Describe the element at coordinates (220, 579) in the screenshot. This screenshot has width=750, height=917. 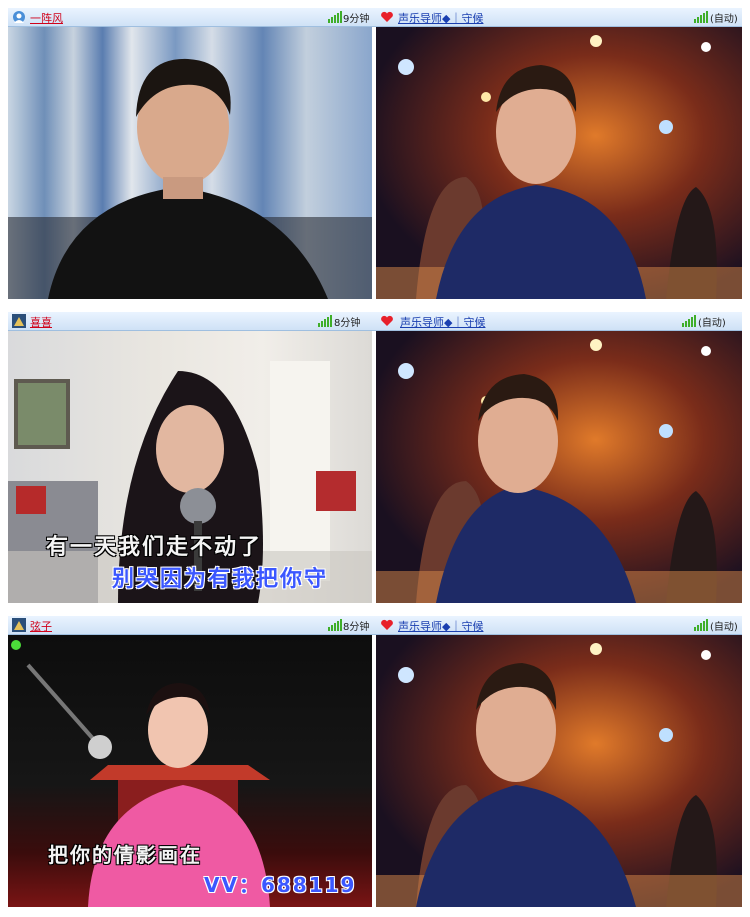
I see `lyric-line-2: 别哭因为有我把你守` at that location.